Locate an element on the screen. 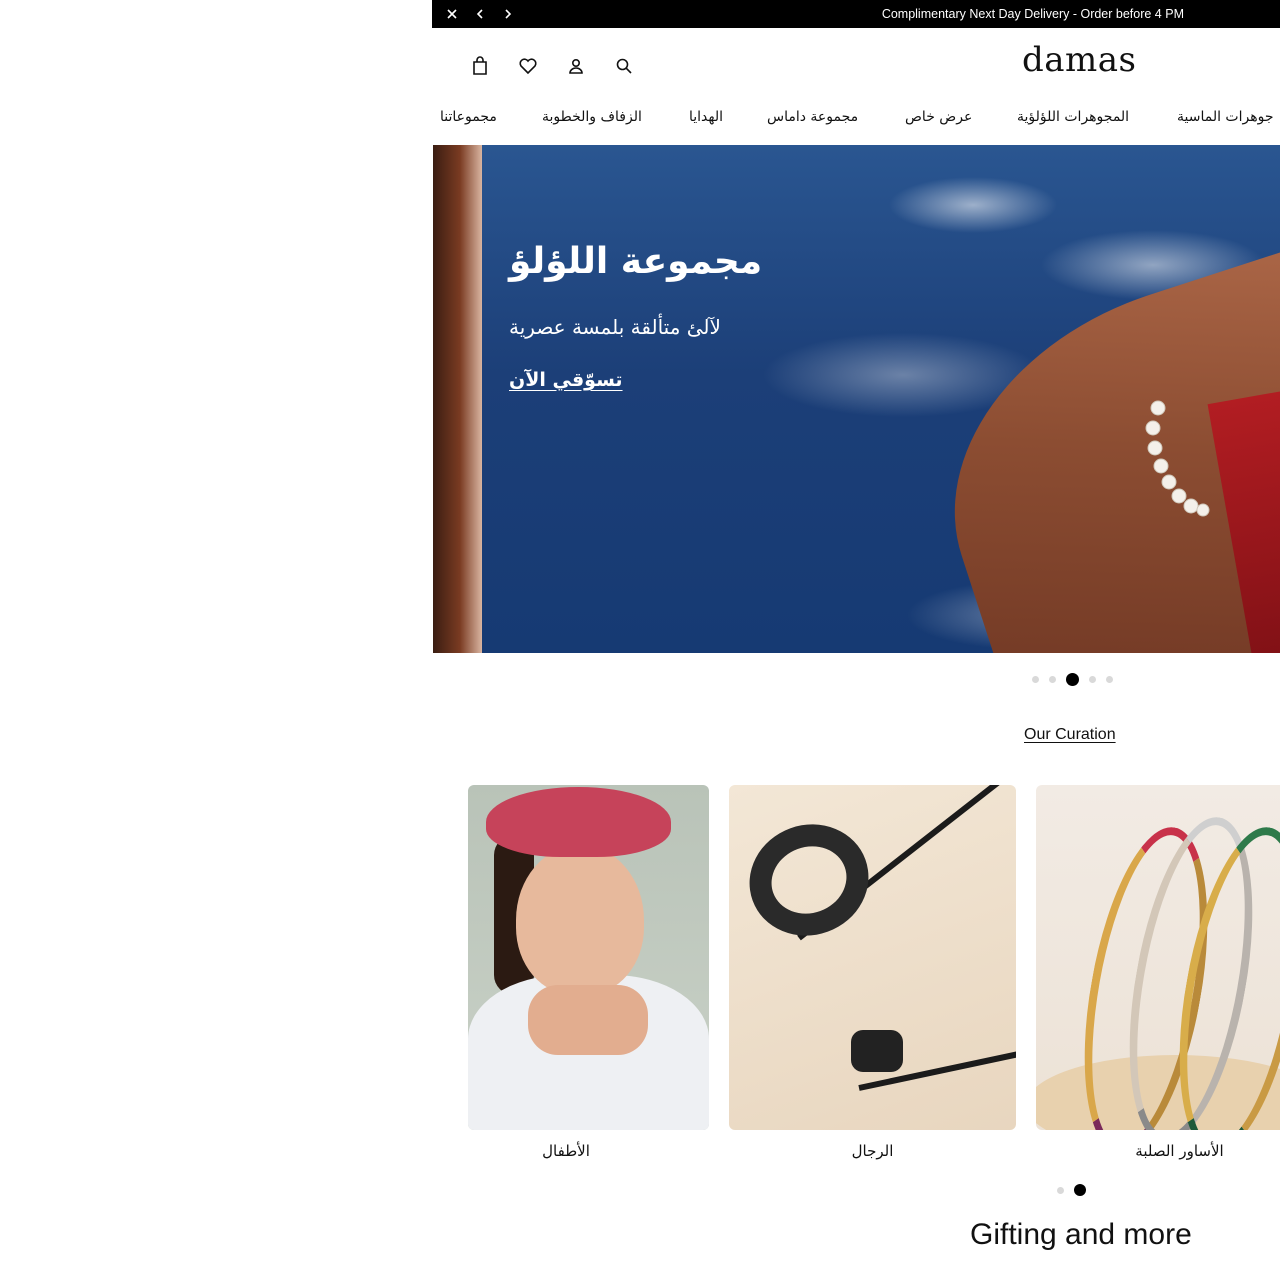  heart-icon is located at coordinates (528, 66).